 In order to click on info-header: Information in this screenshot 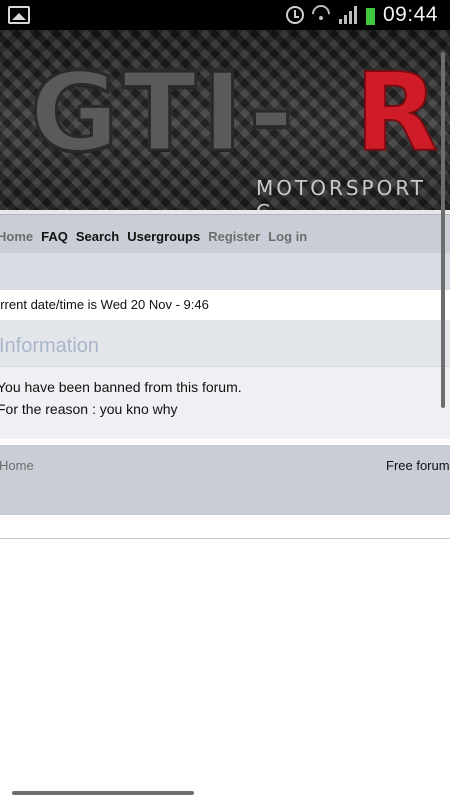, I will do `click(225, 343)`.